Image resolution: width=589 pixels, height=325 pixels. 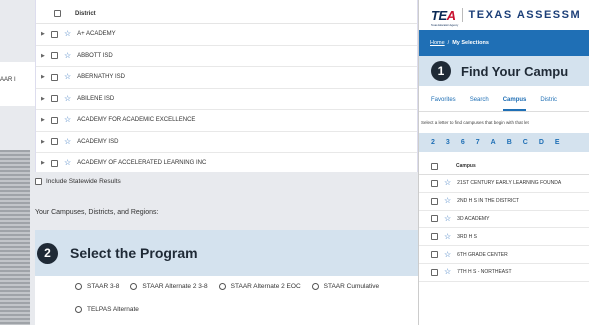 I want to click on district-name: ABERNATHY ISD, so click(x=101, y=77).